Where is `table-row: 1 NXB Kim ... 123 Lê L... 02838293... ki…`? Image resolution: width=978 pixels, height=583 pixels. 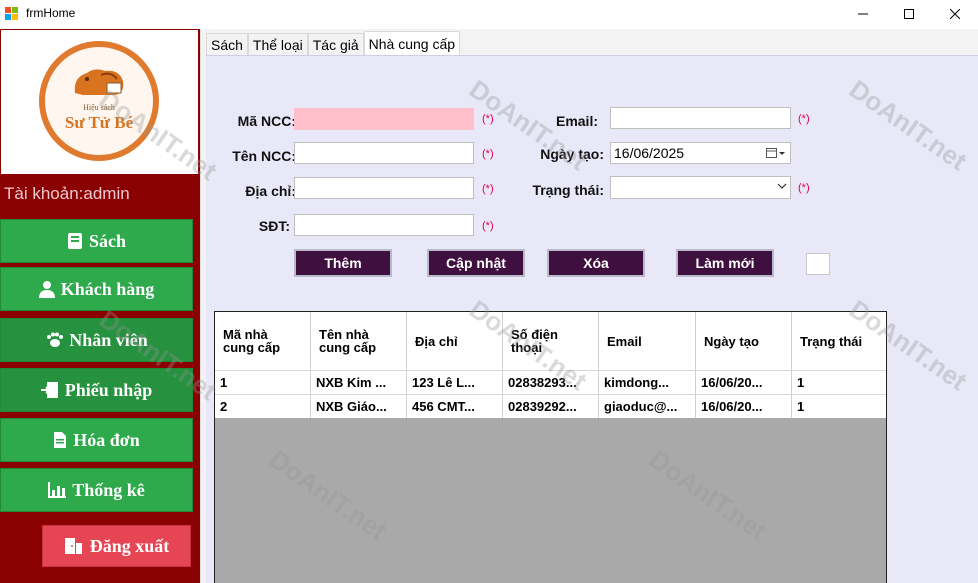 table-row: 1 NXB Kim ... 123 Lê L... 02838293... ki… is located at coordinates (550, 382).